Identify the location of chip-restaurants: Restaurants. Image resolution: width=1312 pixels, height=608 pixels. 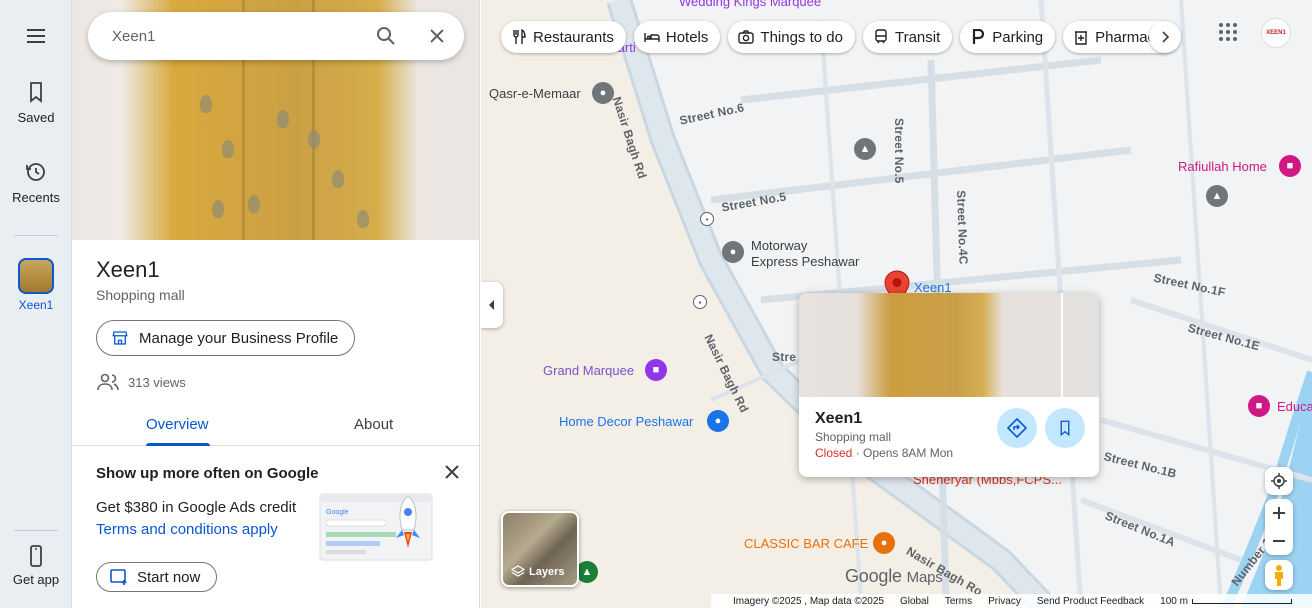
(563, 37).